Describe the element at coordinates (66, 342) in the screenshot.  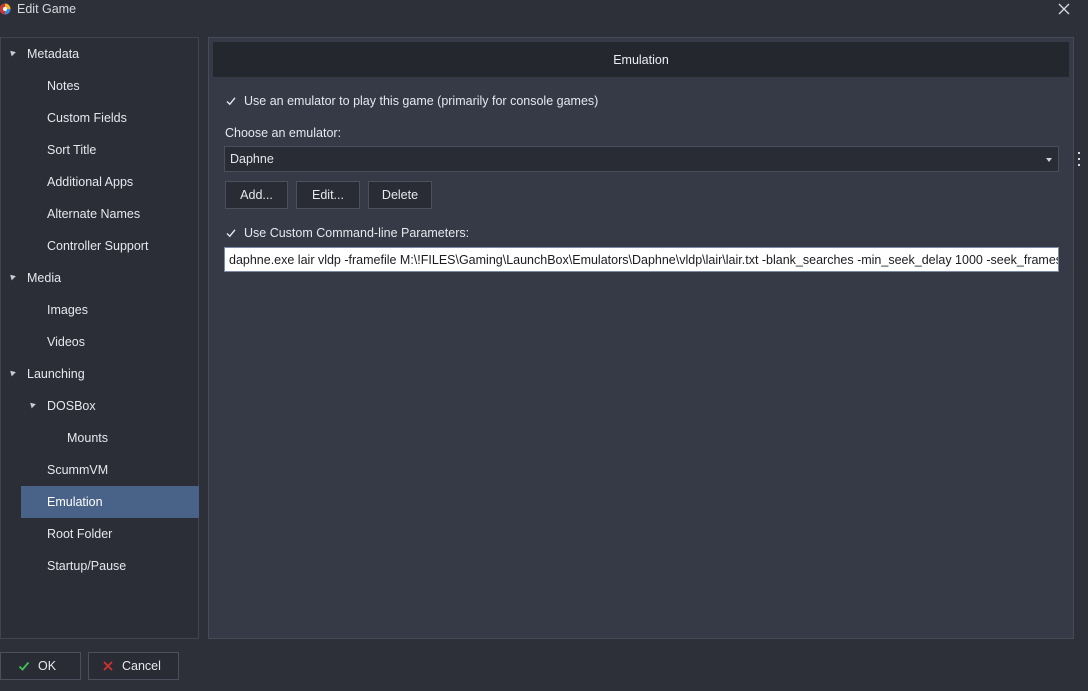
I see `sidebar-item-label: Videos` at that location.